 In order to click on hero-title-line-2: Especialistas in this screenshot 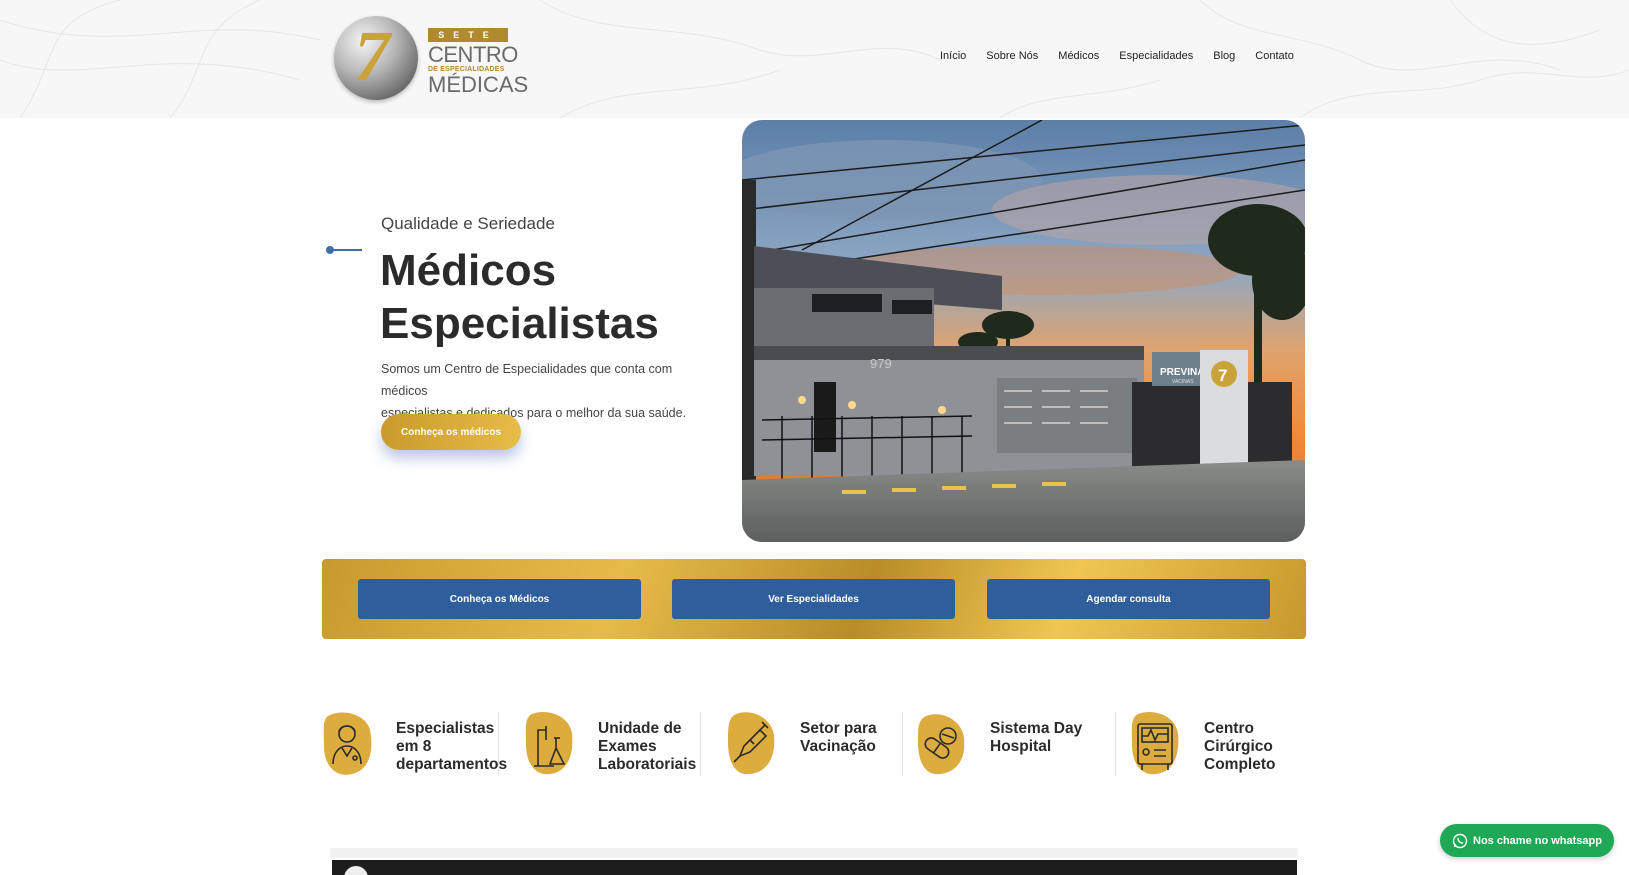, I will do `click(519, 323)`.